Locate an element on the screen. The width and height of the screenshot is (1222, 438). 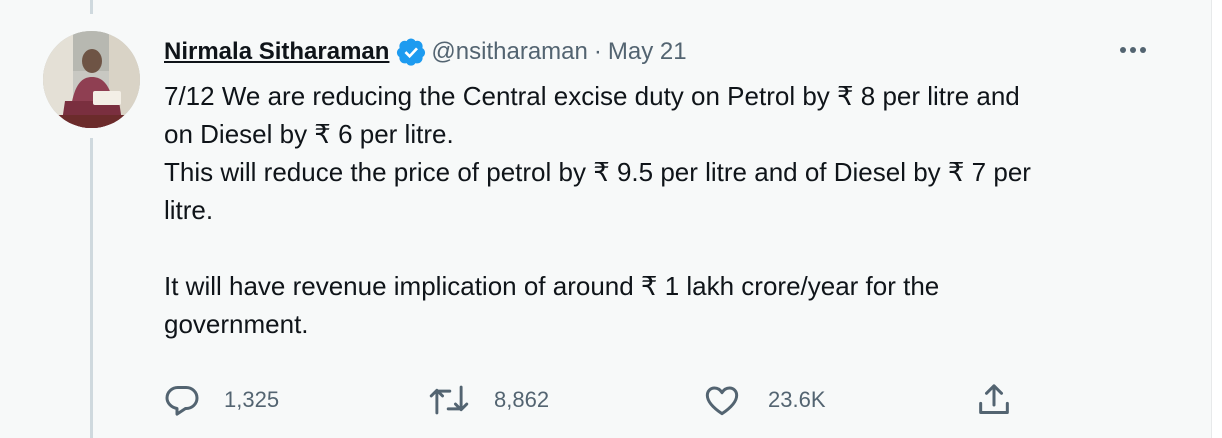
tweet-date: May 21 is located at coordinates (647, 52).